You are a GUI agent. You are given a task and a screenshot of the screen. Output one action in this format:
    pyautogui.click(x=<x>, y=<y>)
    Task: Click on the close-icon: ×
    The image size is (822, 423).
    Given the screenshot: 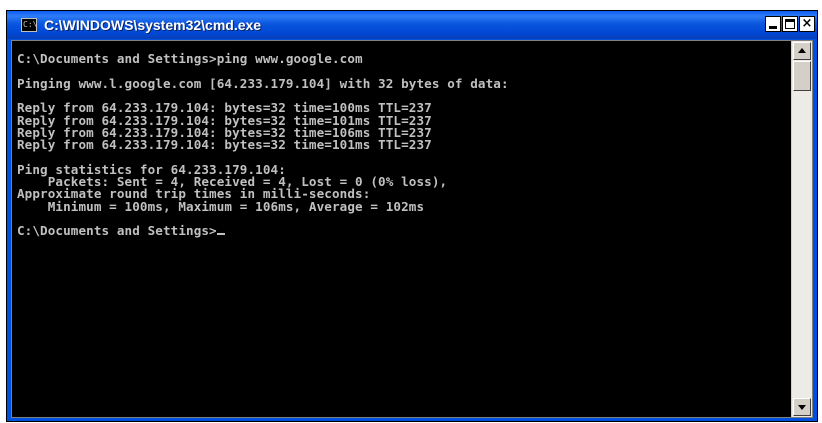 What is the action you would take?
    pyautogui.click(x=807, y=23)
    